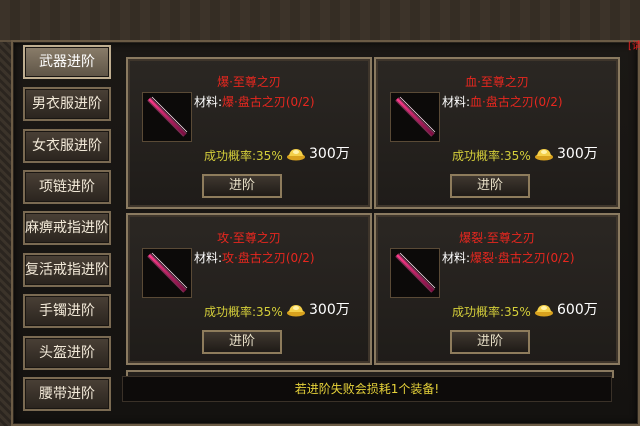 The height and width of the screenshot is (426, 640). What do you see at coordinates (497, 133) in the screenshot?
I see `upgrade-card: 血·至尊之刃 材料:血·盘古之刃(0/2) 成功概率:35% 300万 进阶` at bounding box center [497, 133].